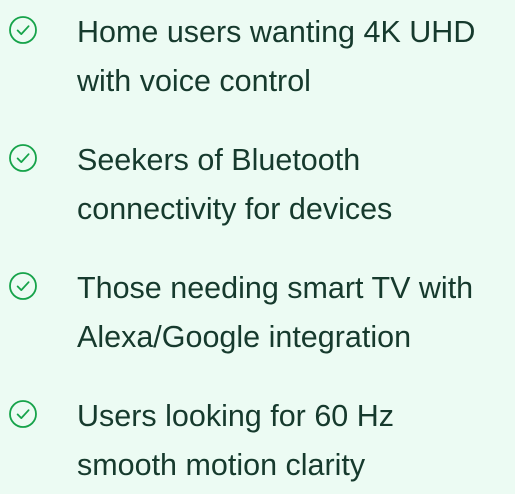 This screenshot has height=494, width=515. Describe the element at coordinates (235, 416) in the screenshot. I see `feature-line-1: Users looking for 60 Hz` at that location.